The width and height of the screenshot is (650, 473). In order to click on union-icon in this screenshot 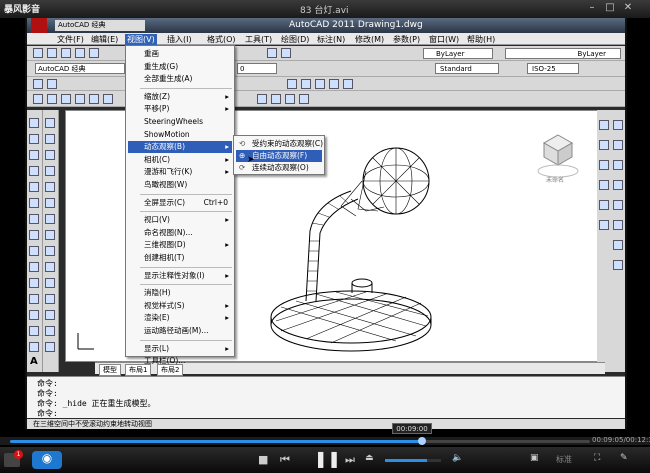, I will do `click(262, 99)`.